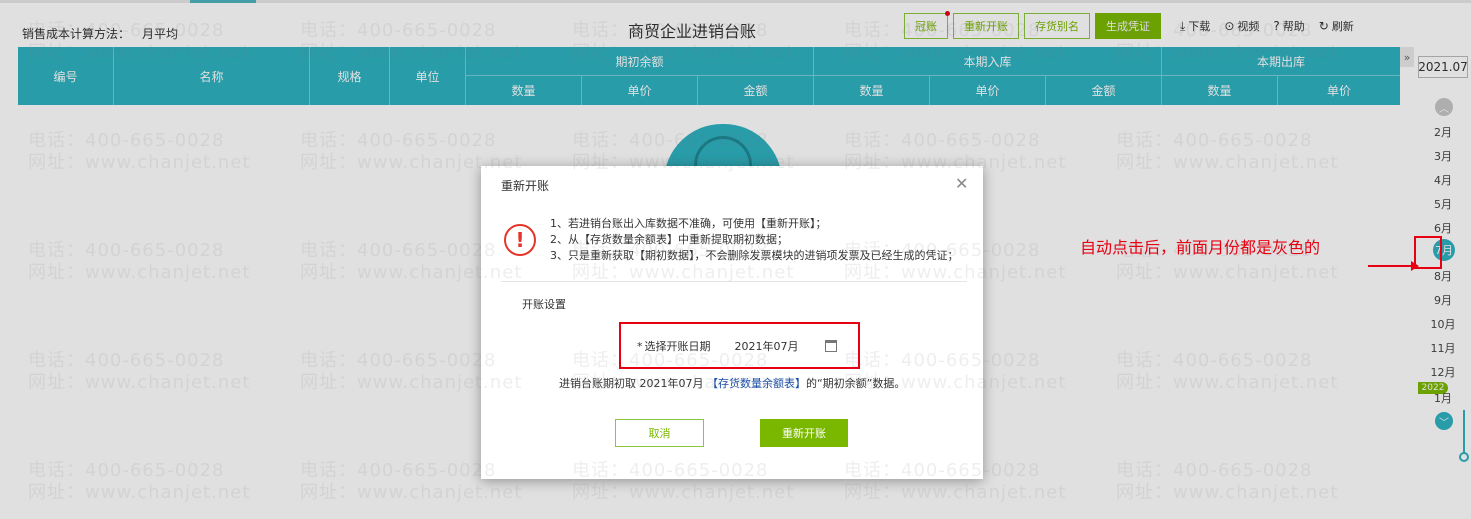 This screenshot has width=1471, height=519. Describe the element at coordinates (855, 383) in the screenshot. I see `info-suffix: 的“期初余额”数据。` at that location.